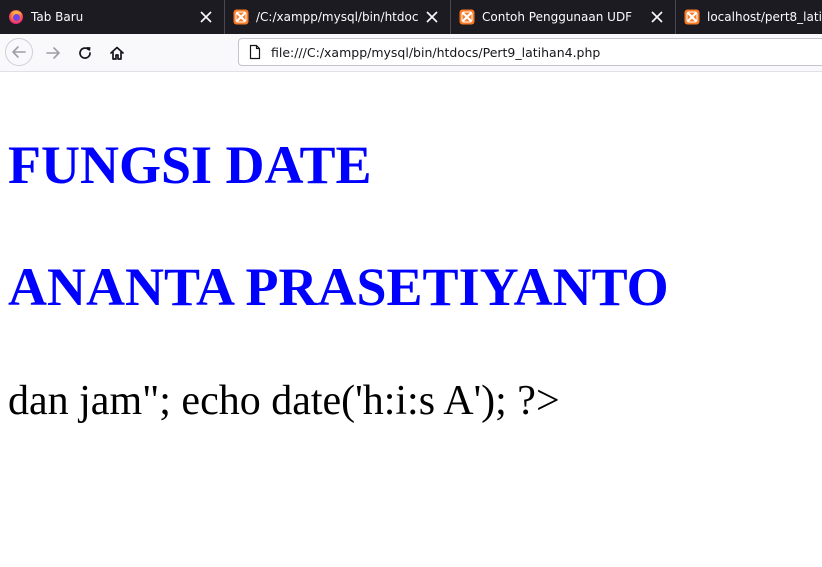  Describe the element at coordinates (557, 17) in the screenshot. I see `tab-title: Contoh Penggunaan UDF` at that location.